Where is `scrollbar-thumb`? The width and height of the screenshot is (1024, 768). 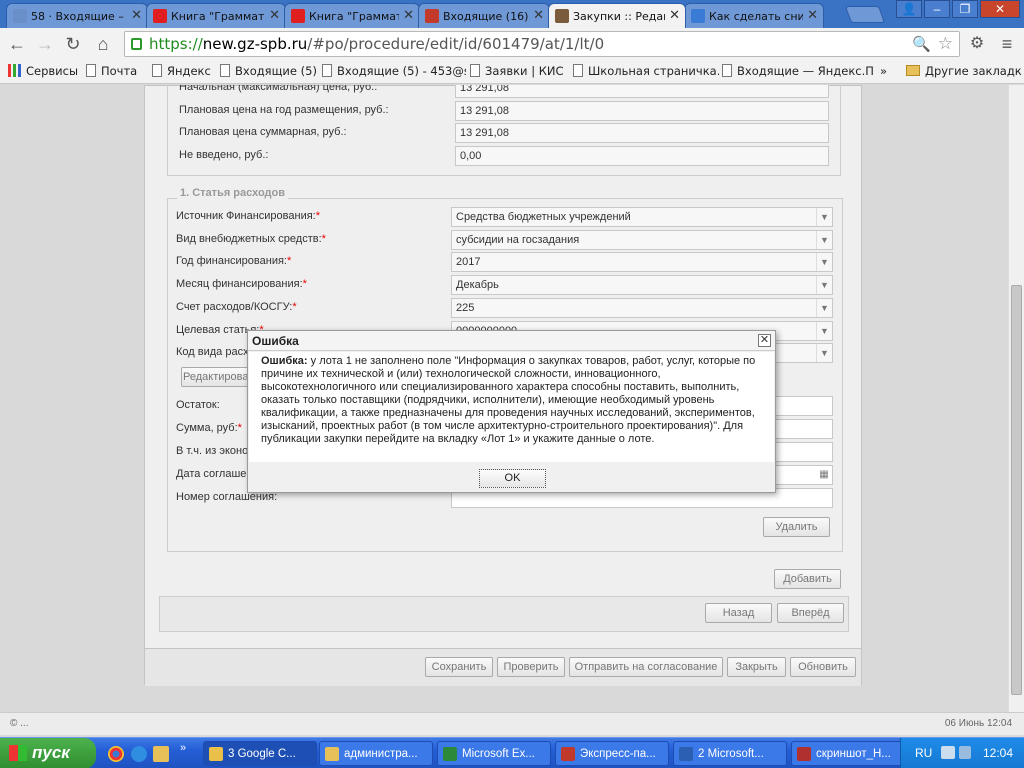 scrollbar-thumb is located at coordinates (1016, 490).